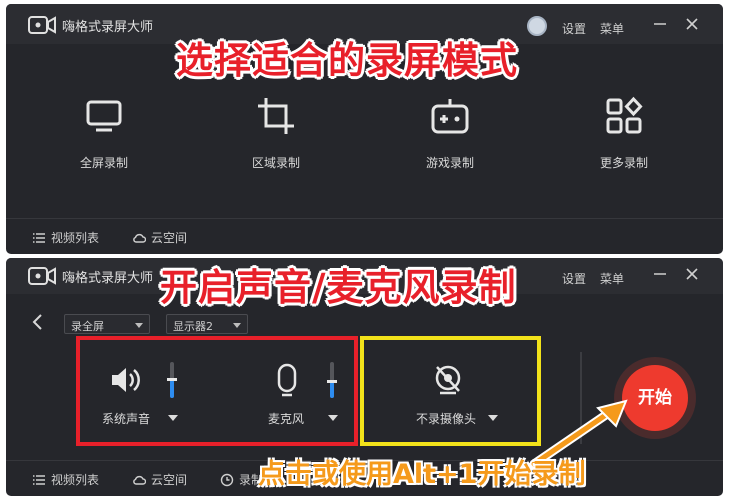 The image size is (729, 500). I want to click on gamepad-icon, so click(450, 116).